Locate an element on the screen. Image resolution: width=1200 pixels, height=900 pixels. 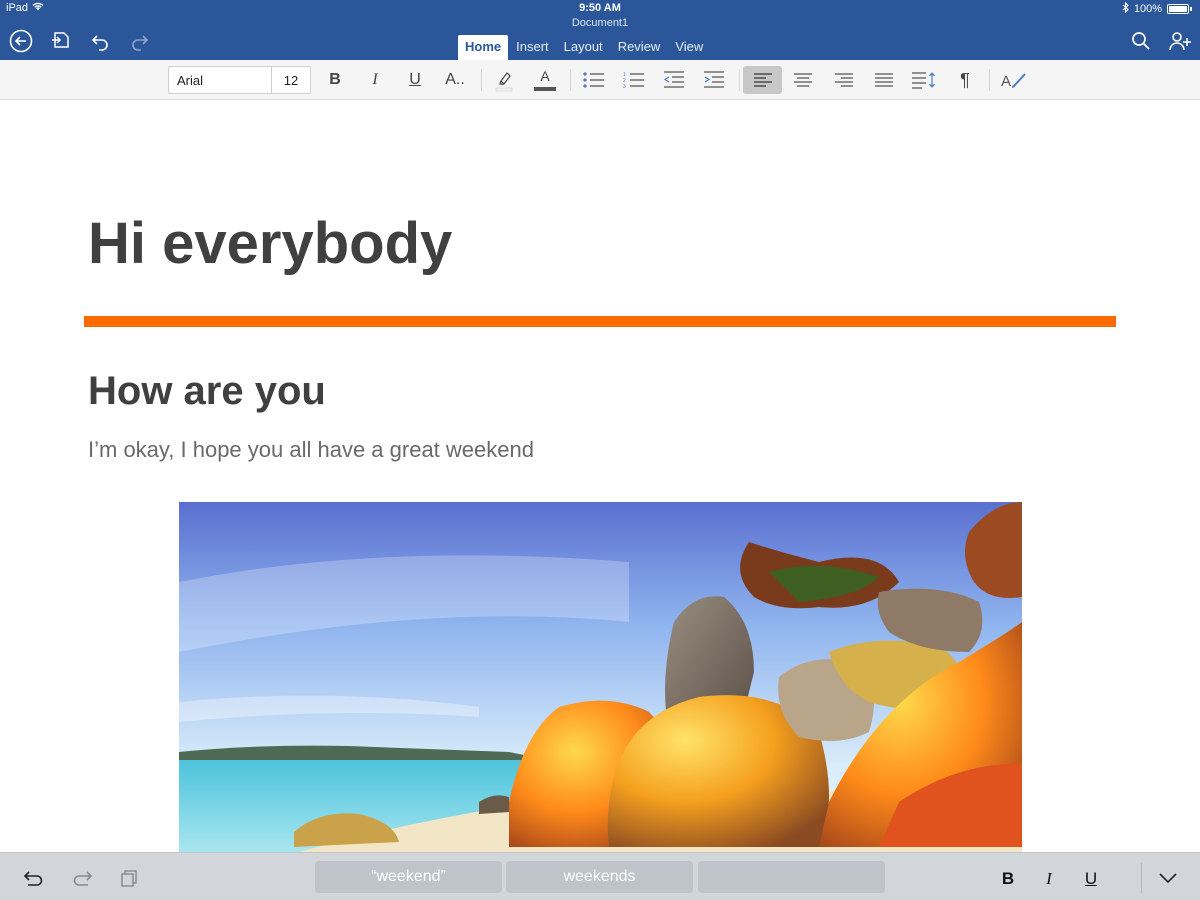
increase-indent-button is located at coordinates (714, 80).